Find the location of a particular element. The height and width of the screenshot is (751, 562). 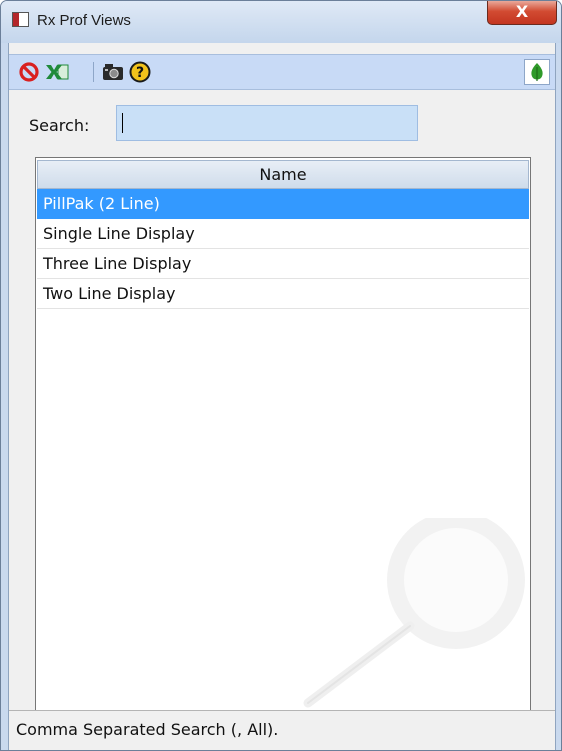

column-header-name: Name is located at coordinates (283, 174).